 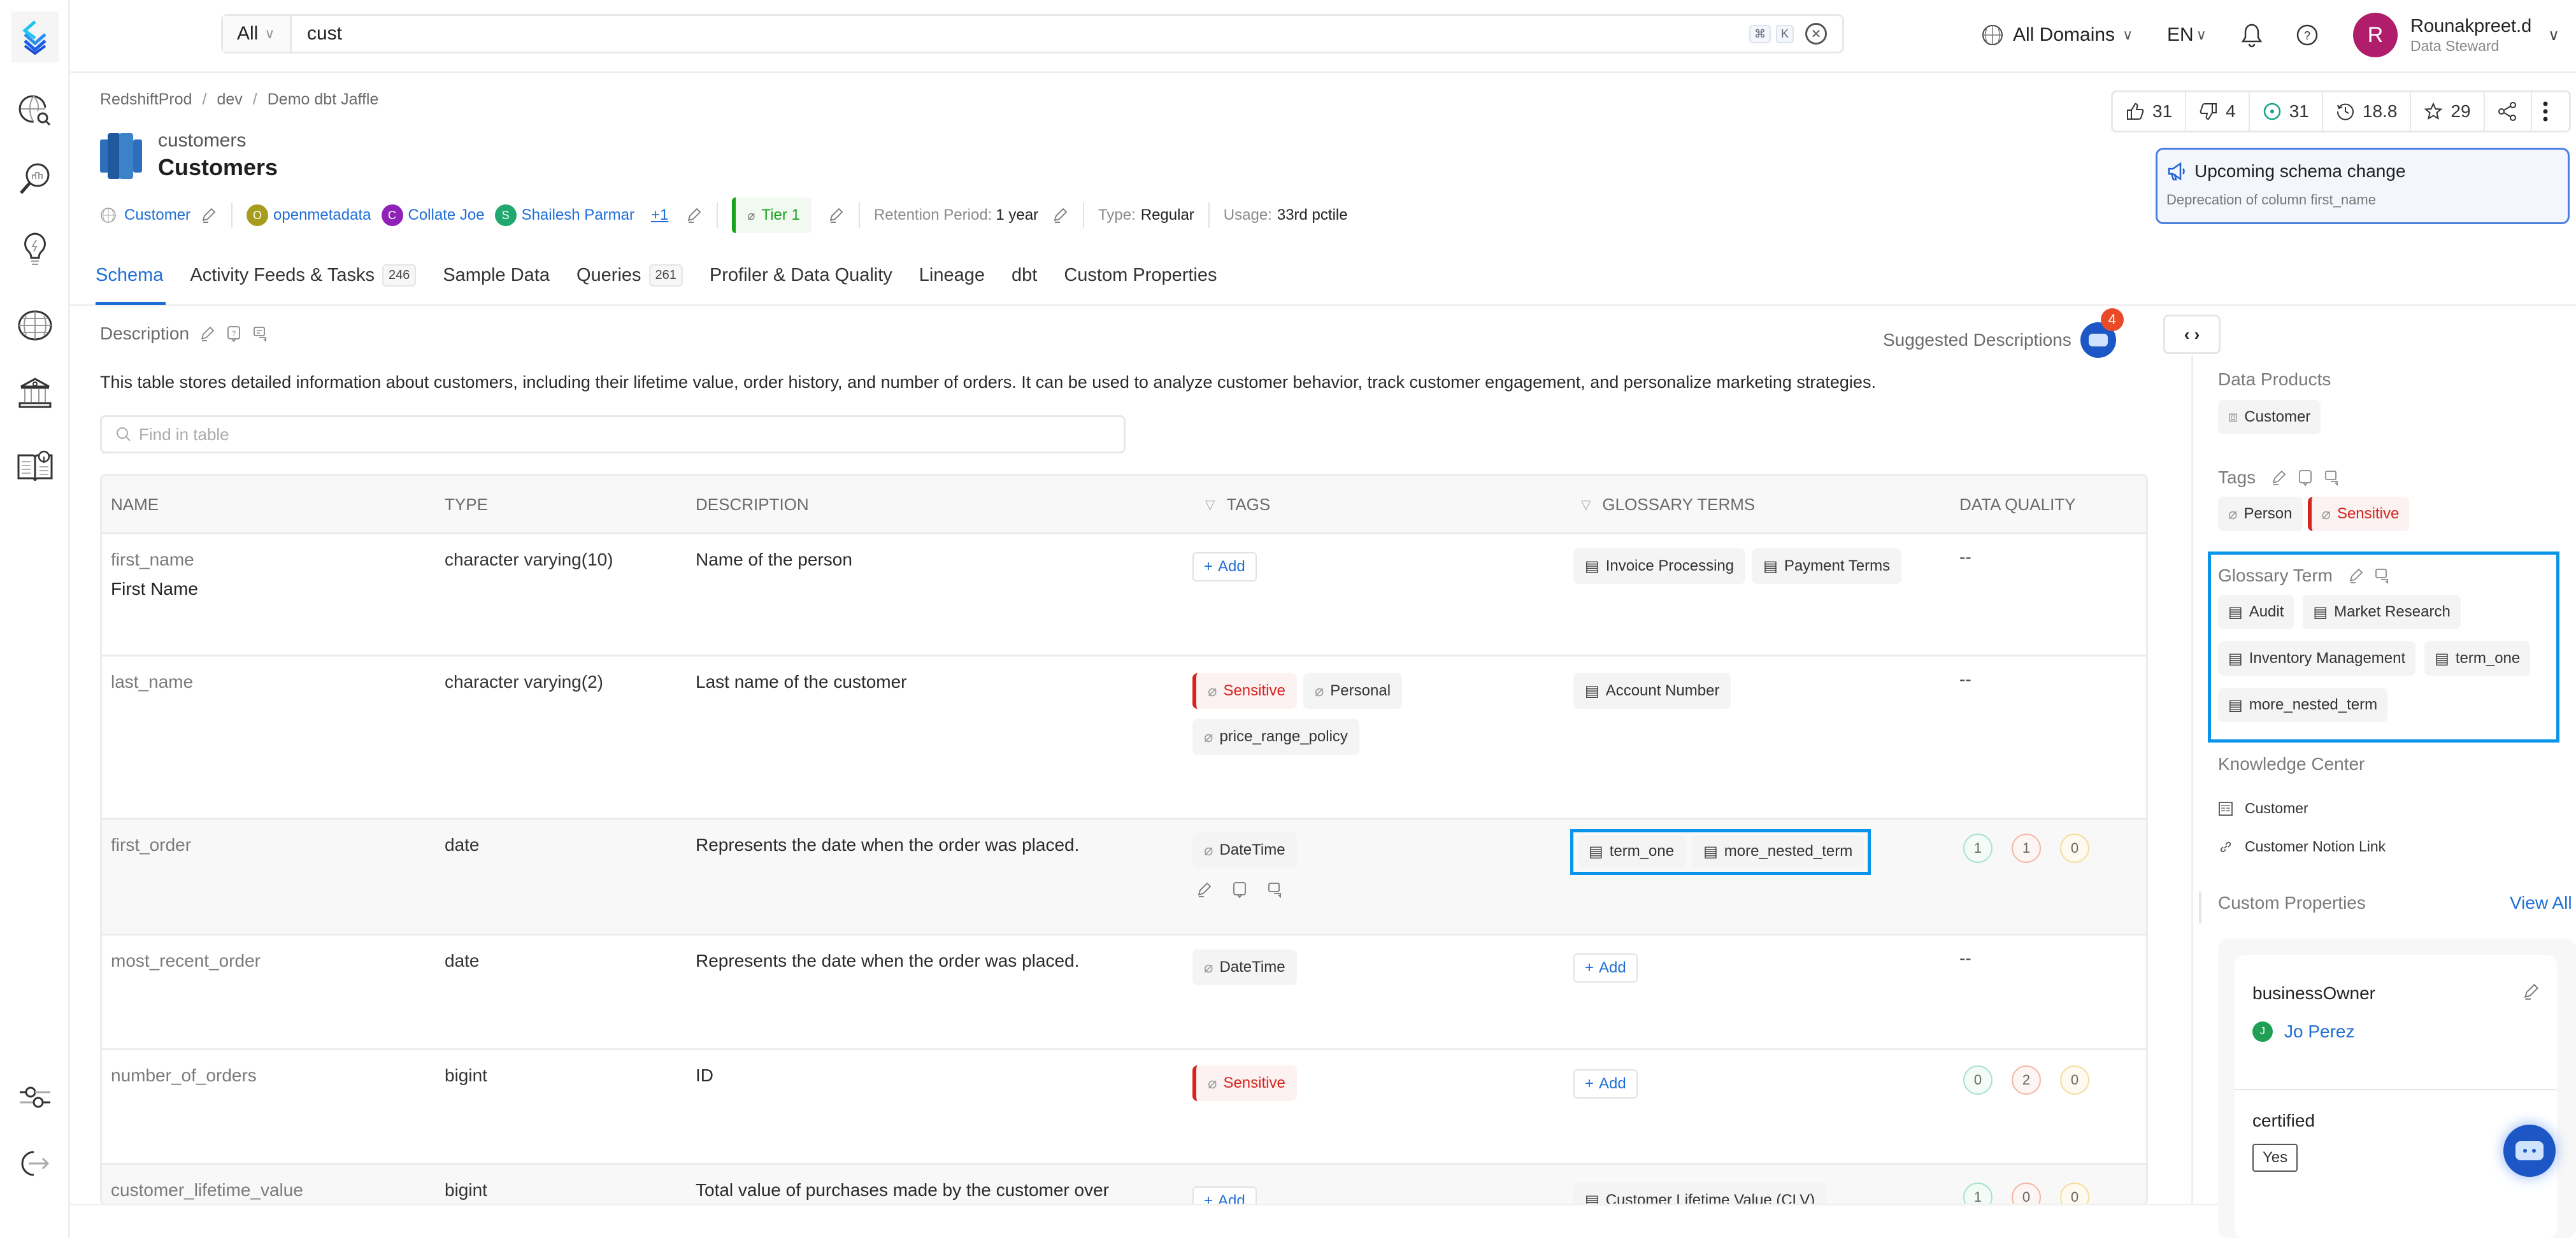 I want to click on downvote-button: 4, so click(x=2218, y=111).